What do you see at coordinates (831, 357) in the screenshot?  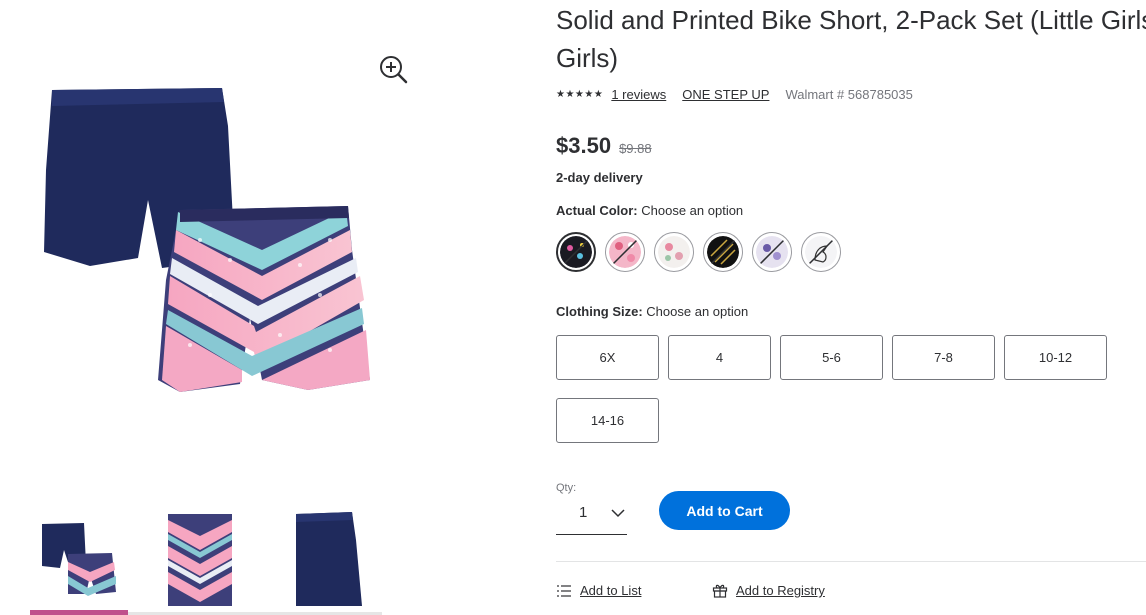 I see `size-button-5-6: 5-6` at bounding box center [831, 357].